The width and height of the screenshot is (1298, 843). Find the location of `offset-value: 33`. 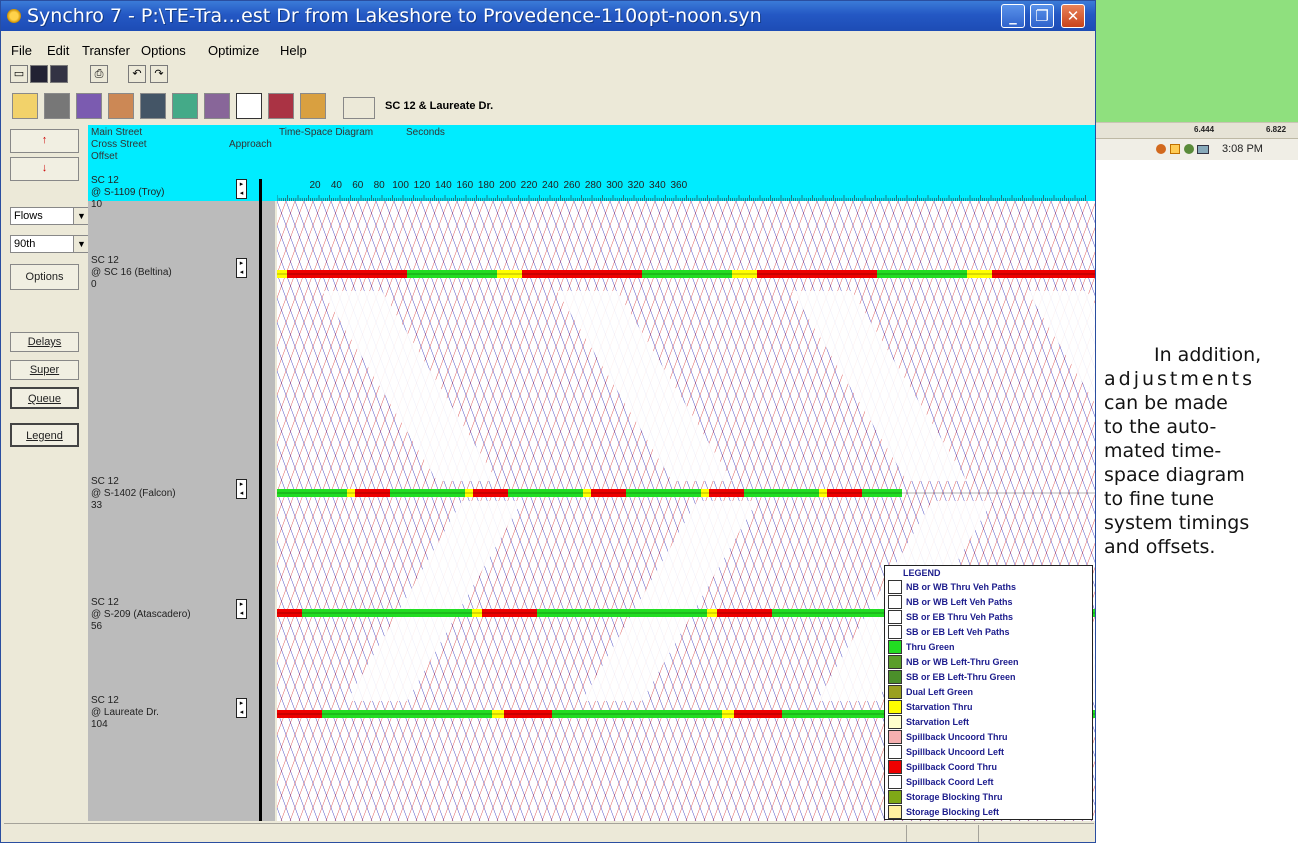

offset-value: 33 is located at coordinates (97, 505).